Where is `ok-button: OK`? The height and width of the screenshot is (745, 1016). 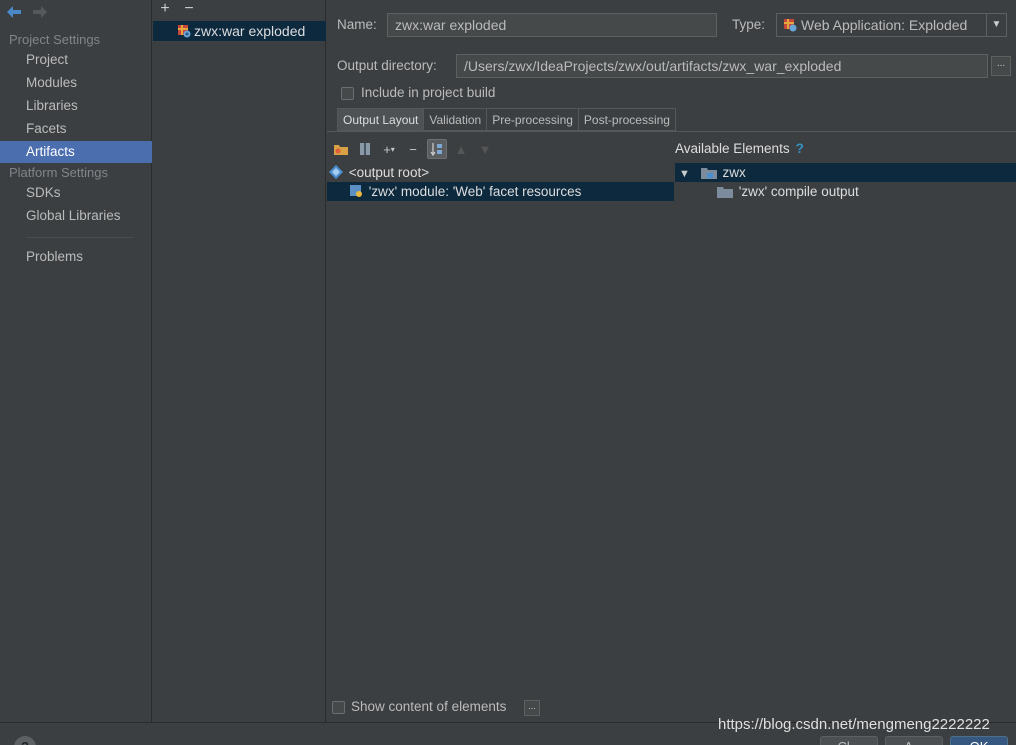 ok-button: OK is located at coordinates (979, 740).